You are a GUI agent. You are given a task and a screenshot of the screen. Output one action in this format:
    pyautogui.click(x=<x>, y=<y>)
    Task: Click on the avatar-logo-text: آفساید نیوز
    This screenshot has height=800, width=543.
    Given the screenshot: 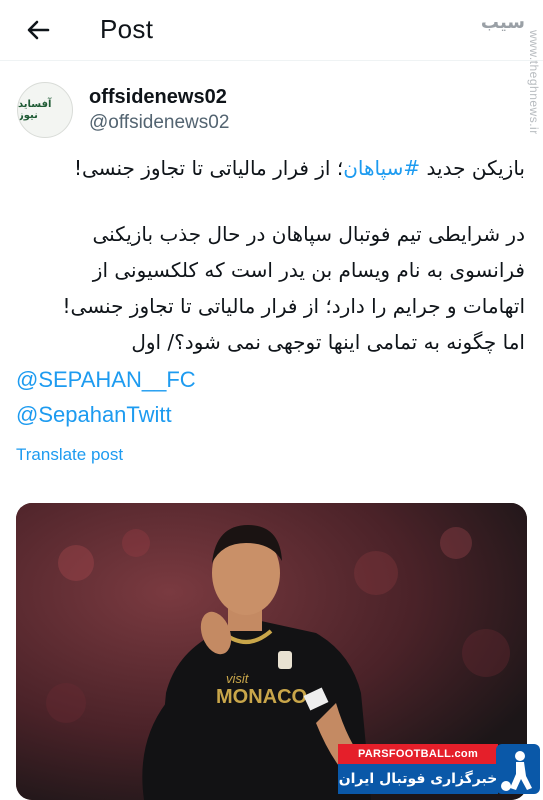 What is the action you would take?
    pyautogui.click(x=35, y=110)
    